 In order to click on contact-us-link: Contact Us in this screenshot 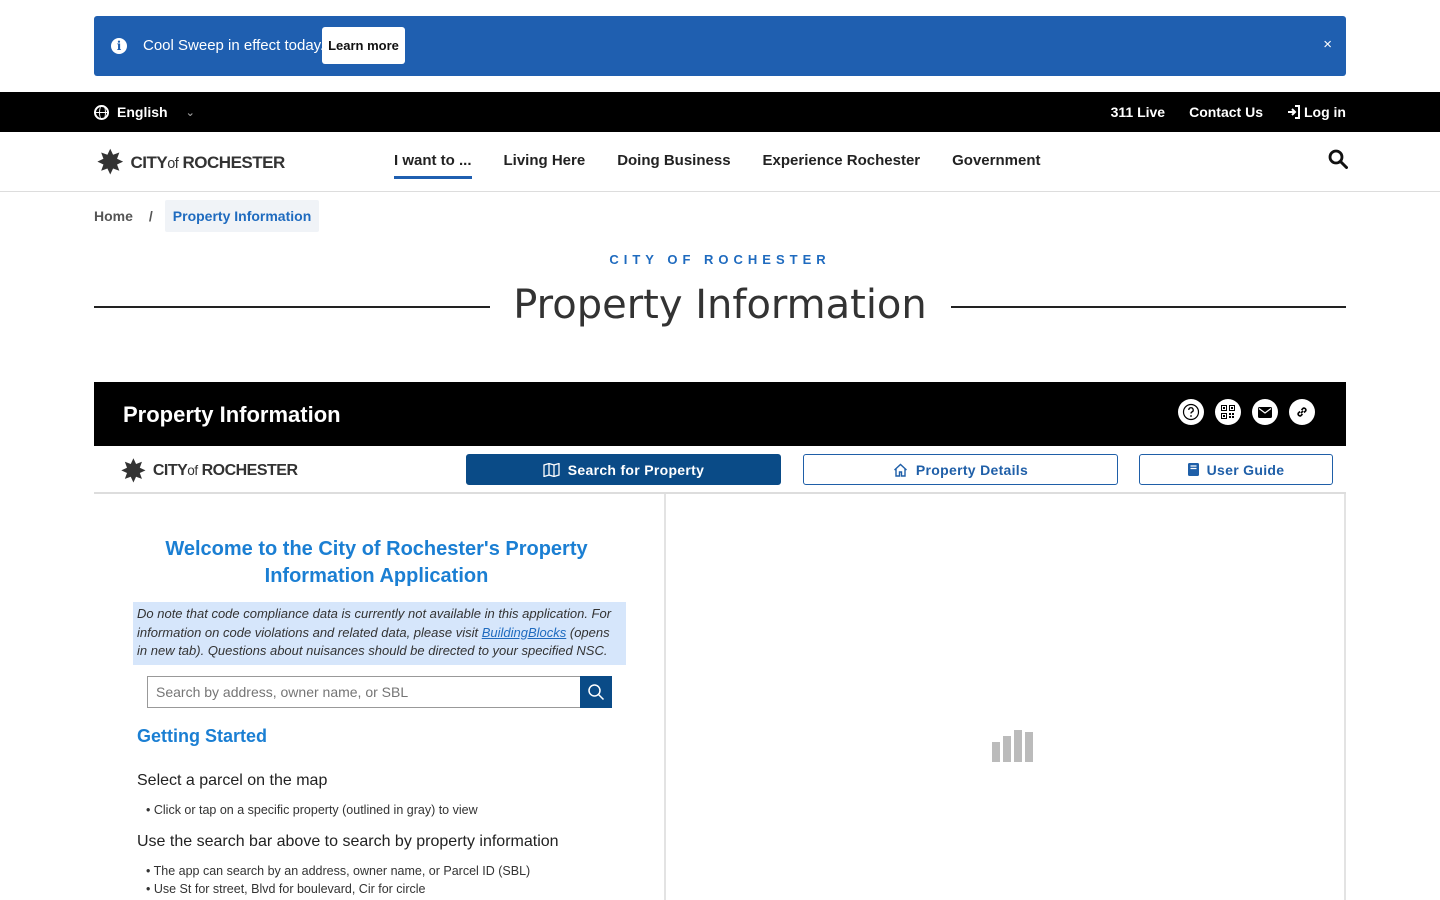, I will do `click(1226, 112)`.